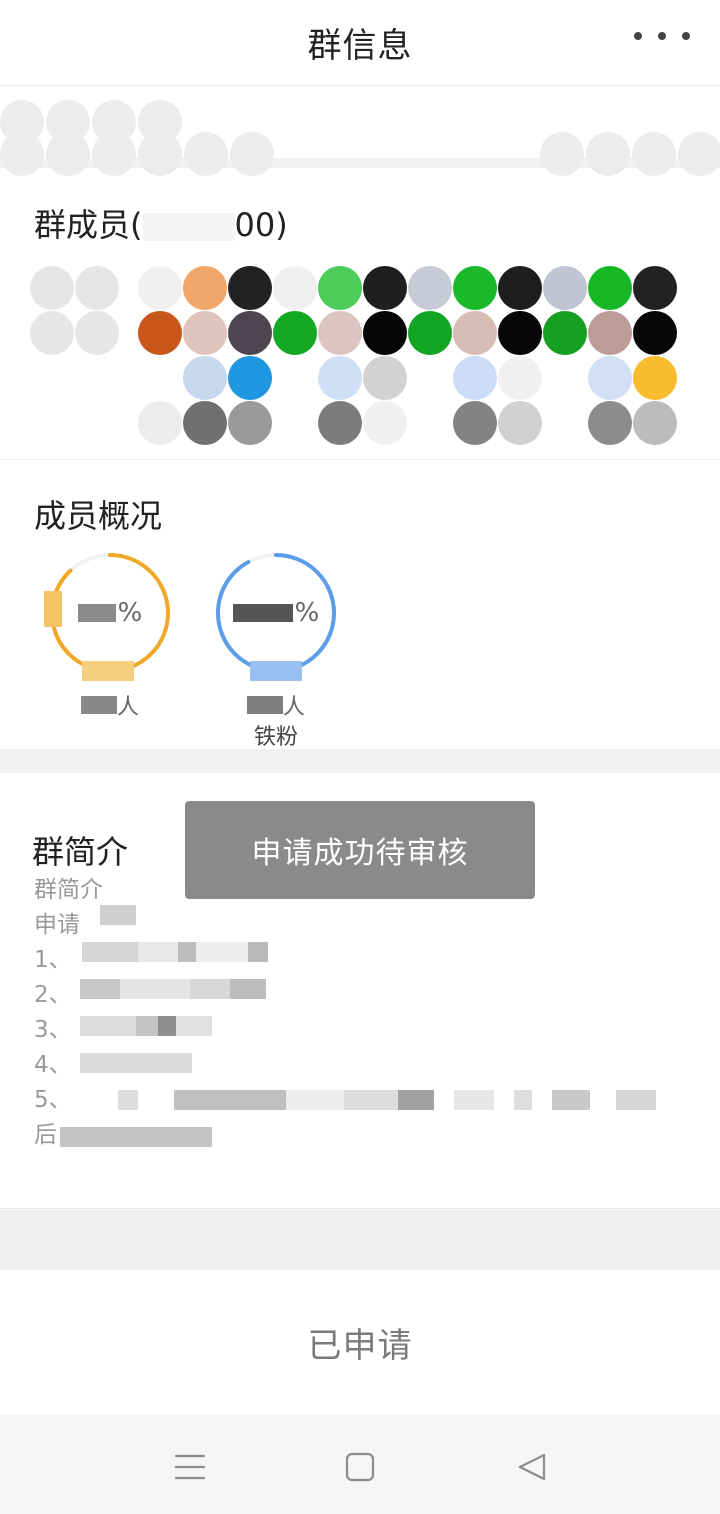  What do you see at coordinates (532, 1467) in the screenshot?
I see `back-triangle-icon` at bounding box center [532, 1467].